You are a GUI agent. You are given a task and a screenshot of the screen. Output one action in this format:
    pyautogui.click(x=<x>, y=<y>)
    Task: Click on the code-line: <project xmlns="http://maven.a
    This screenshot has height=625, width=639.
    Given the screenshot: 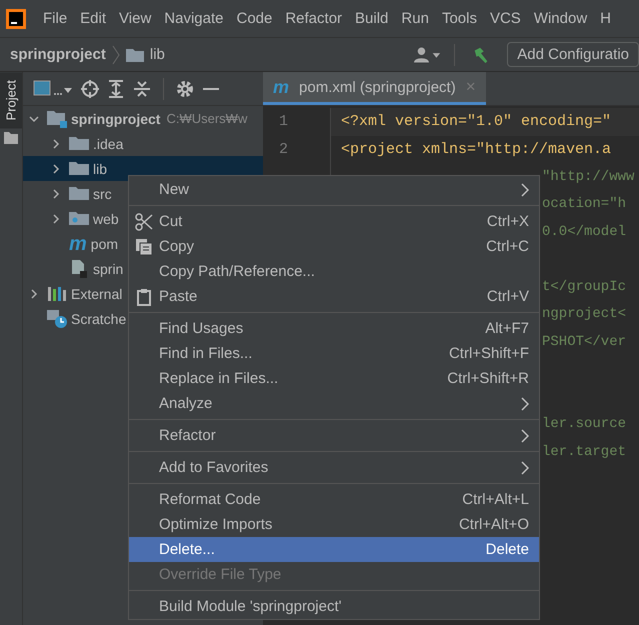 What is the action you would take?
    pyautogui.click(x=476, y=149)
    